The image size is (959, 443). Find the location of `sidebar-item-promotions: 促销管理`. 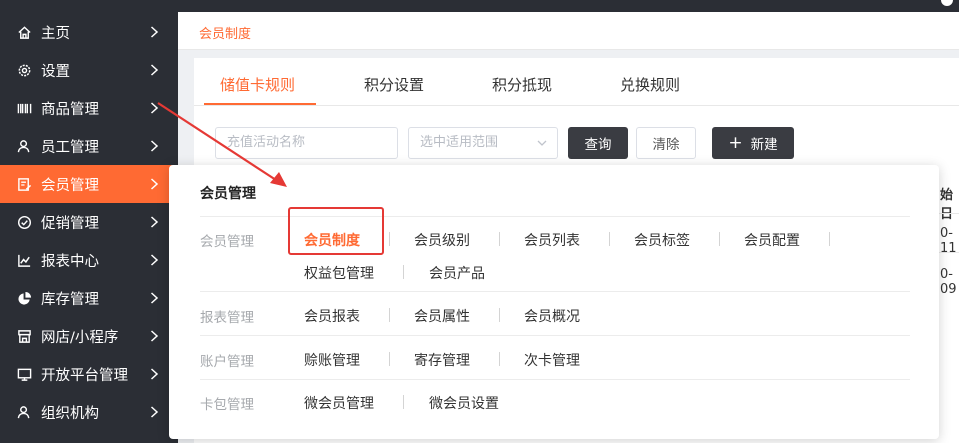

sidebar-item-promotions: 促销管理 is located at coordinates (89, 222).